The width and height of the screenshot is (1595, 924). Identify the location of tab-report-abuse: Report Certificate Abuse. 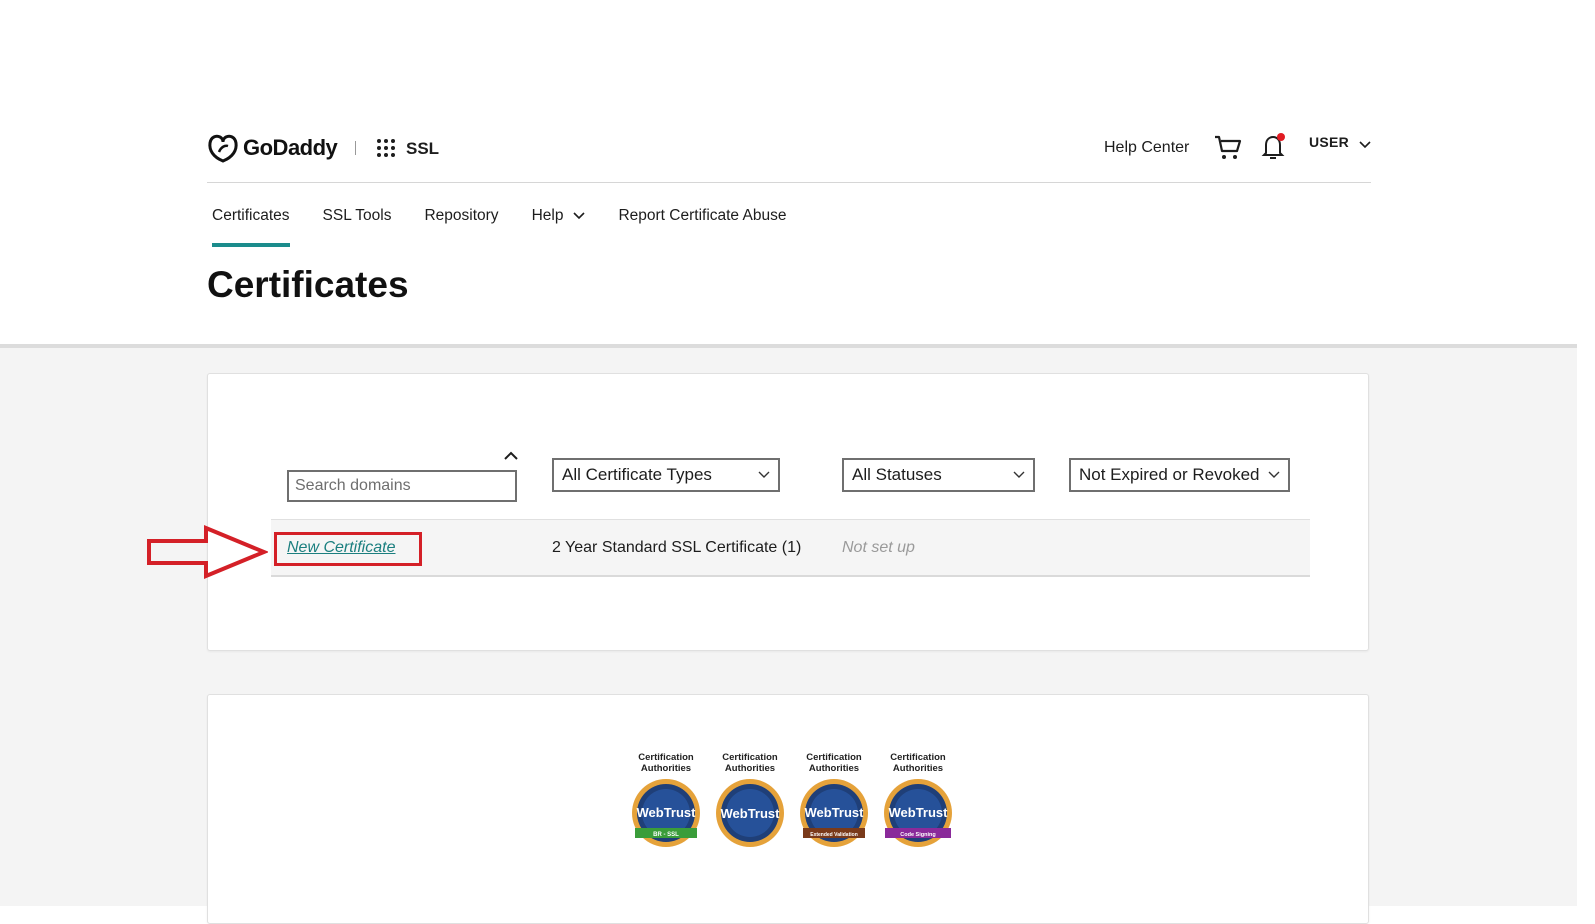
(702, 216).